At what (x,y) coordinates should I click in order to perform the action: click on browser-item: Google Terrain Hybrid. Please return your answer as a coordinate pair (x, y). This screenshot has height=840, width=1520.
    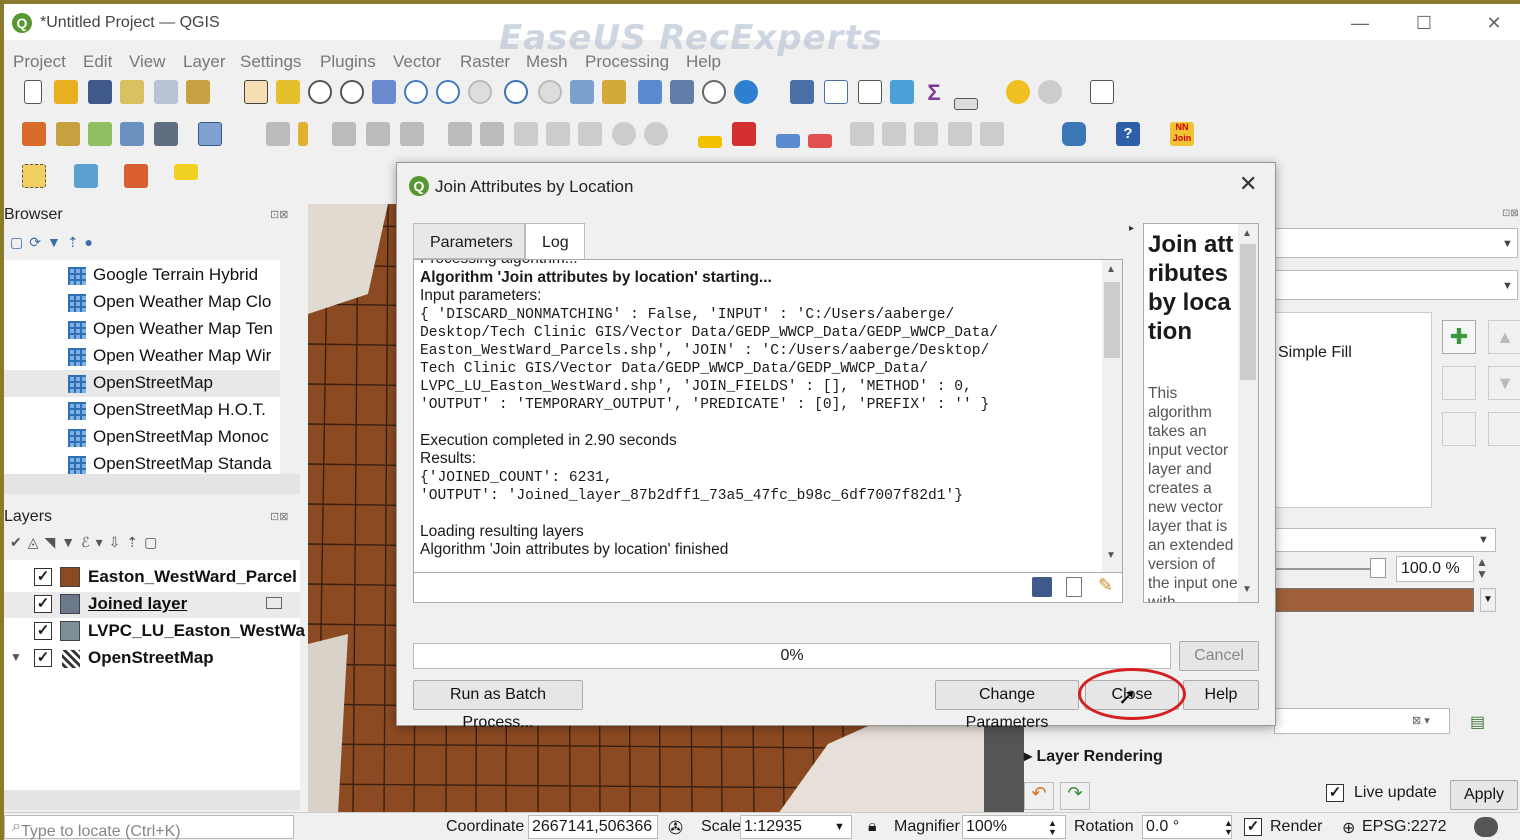
    Looking at the image, I should click on (175, 275).